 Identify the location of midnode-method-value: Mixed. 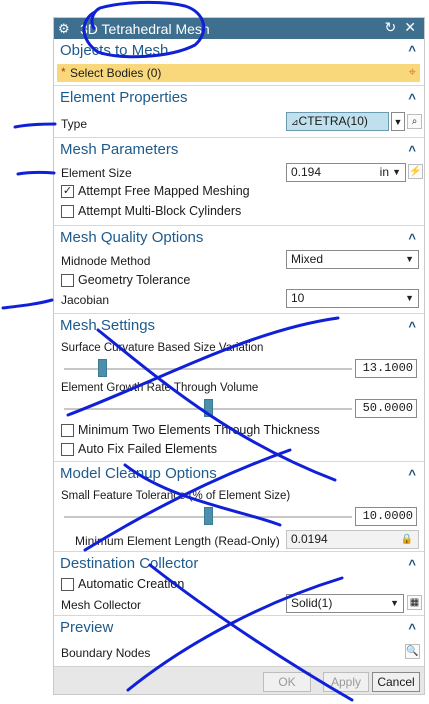
(307, 259).